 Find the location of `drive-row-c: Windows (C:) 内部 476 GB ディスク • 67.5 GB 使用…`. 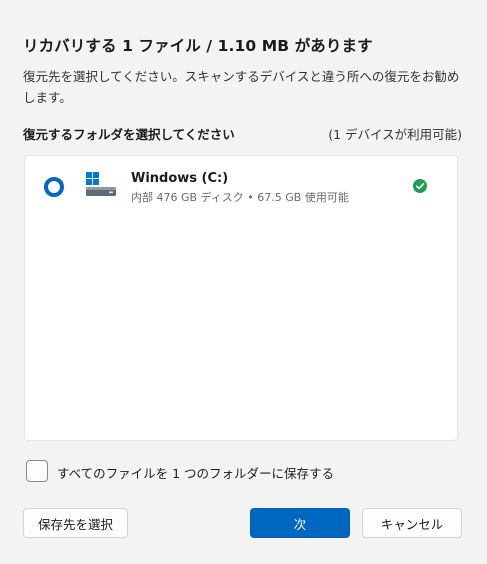

drive-row-c: Windows (C:) 内部 476 GB ディスク • 67.5 GB 使用… is located at coordinates (241, 187).